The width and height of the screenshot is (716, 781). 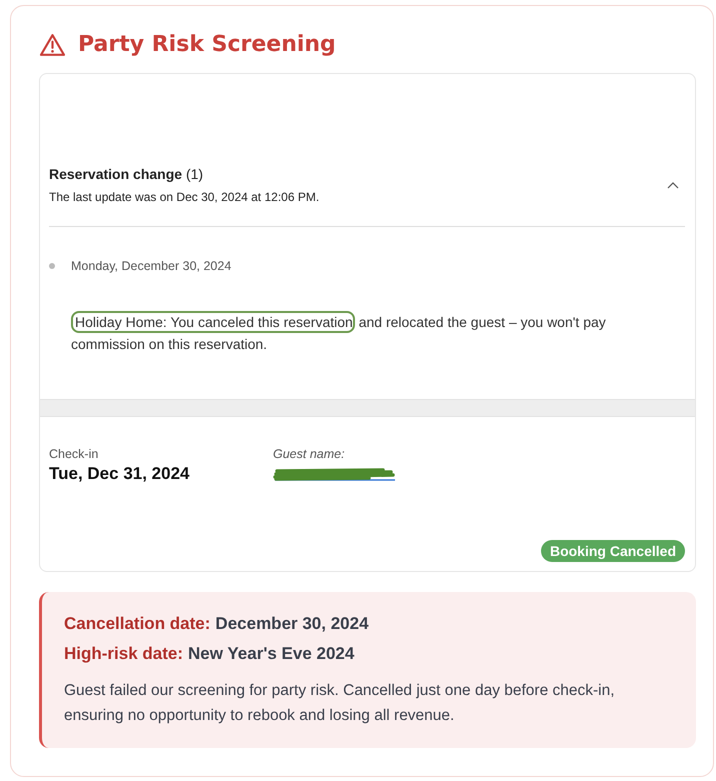 What do you see at coordinates (309, 454) in the screenshot?
I see `guest-name-label: Guest name:` at bounding box center [309, 454].